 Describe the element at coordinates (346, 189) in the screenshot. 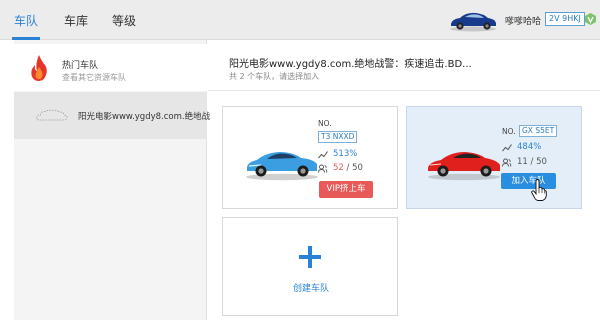

I see `vip-board-button: VIP挤上车` at that location.